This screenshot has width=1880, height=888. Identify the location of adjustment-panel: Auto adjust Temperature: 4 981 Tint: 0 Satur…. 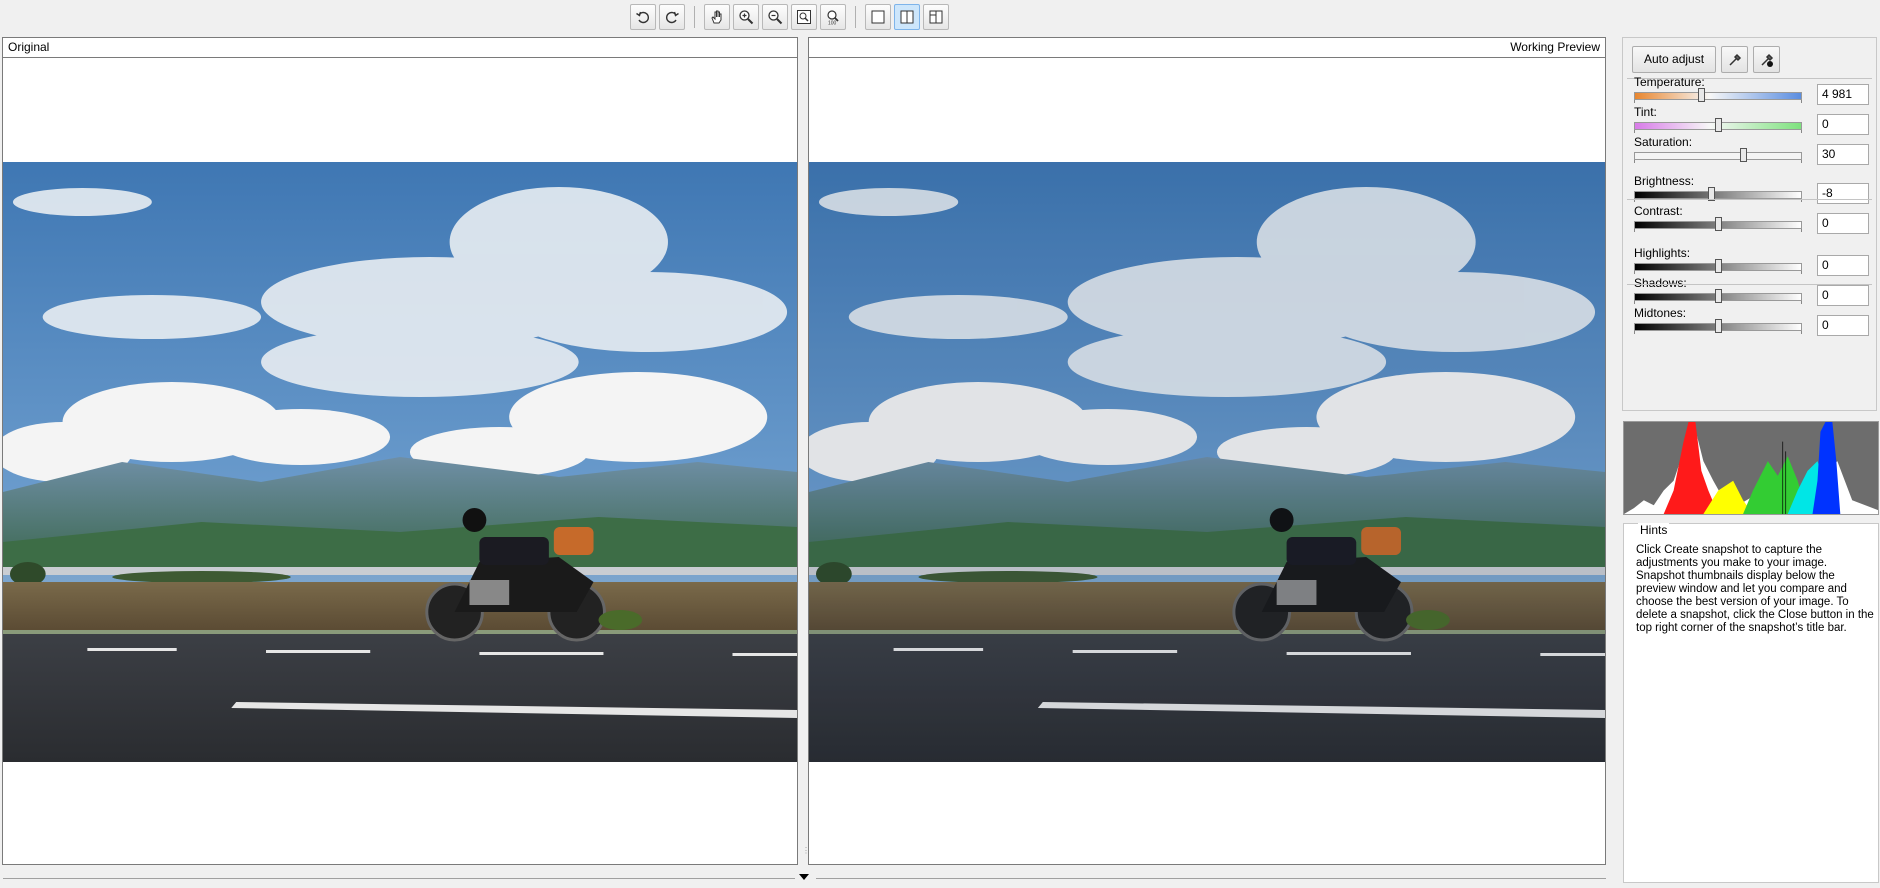
(1749, 224).